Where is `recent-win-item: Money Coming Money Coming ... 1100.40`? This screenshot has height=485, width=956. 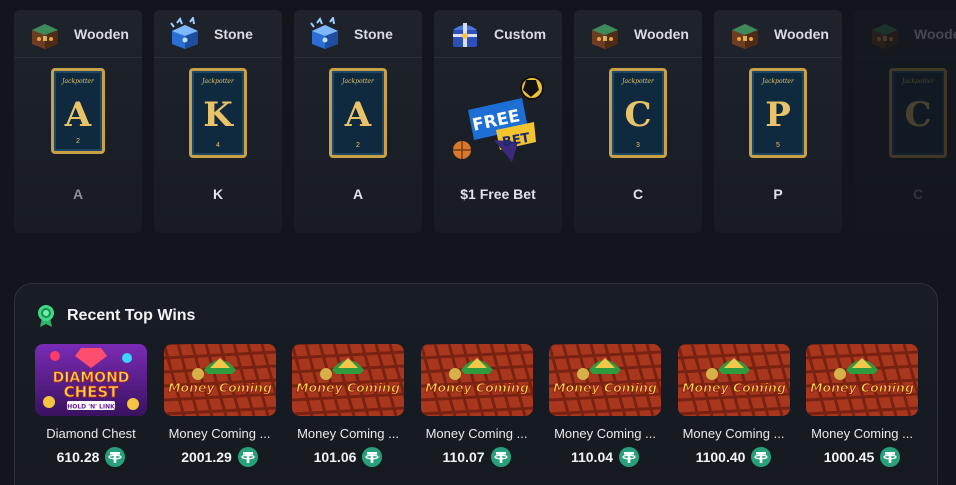
recent-win-item: Money Coming Money Coming ... 1100.40 is located at coordinates (733, 405).